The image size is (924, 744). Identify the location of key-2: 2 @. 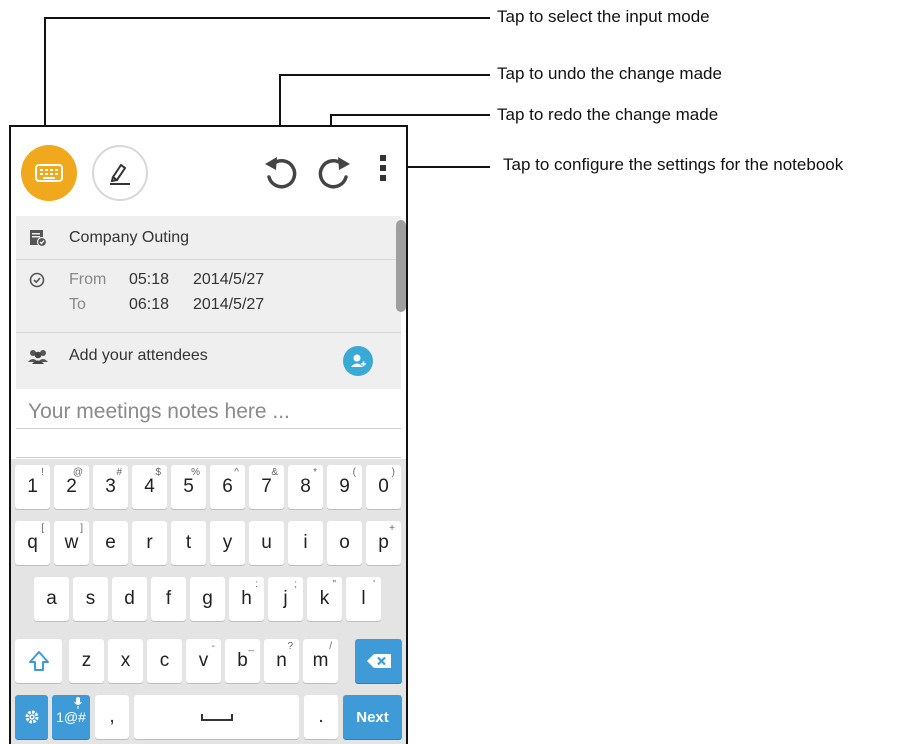
(71, 487).